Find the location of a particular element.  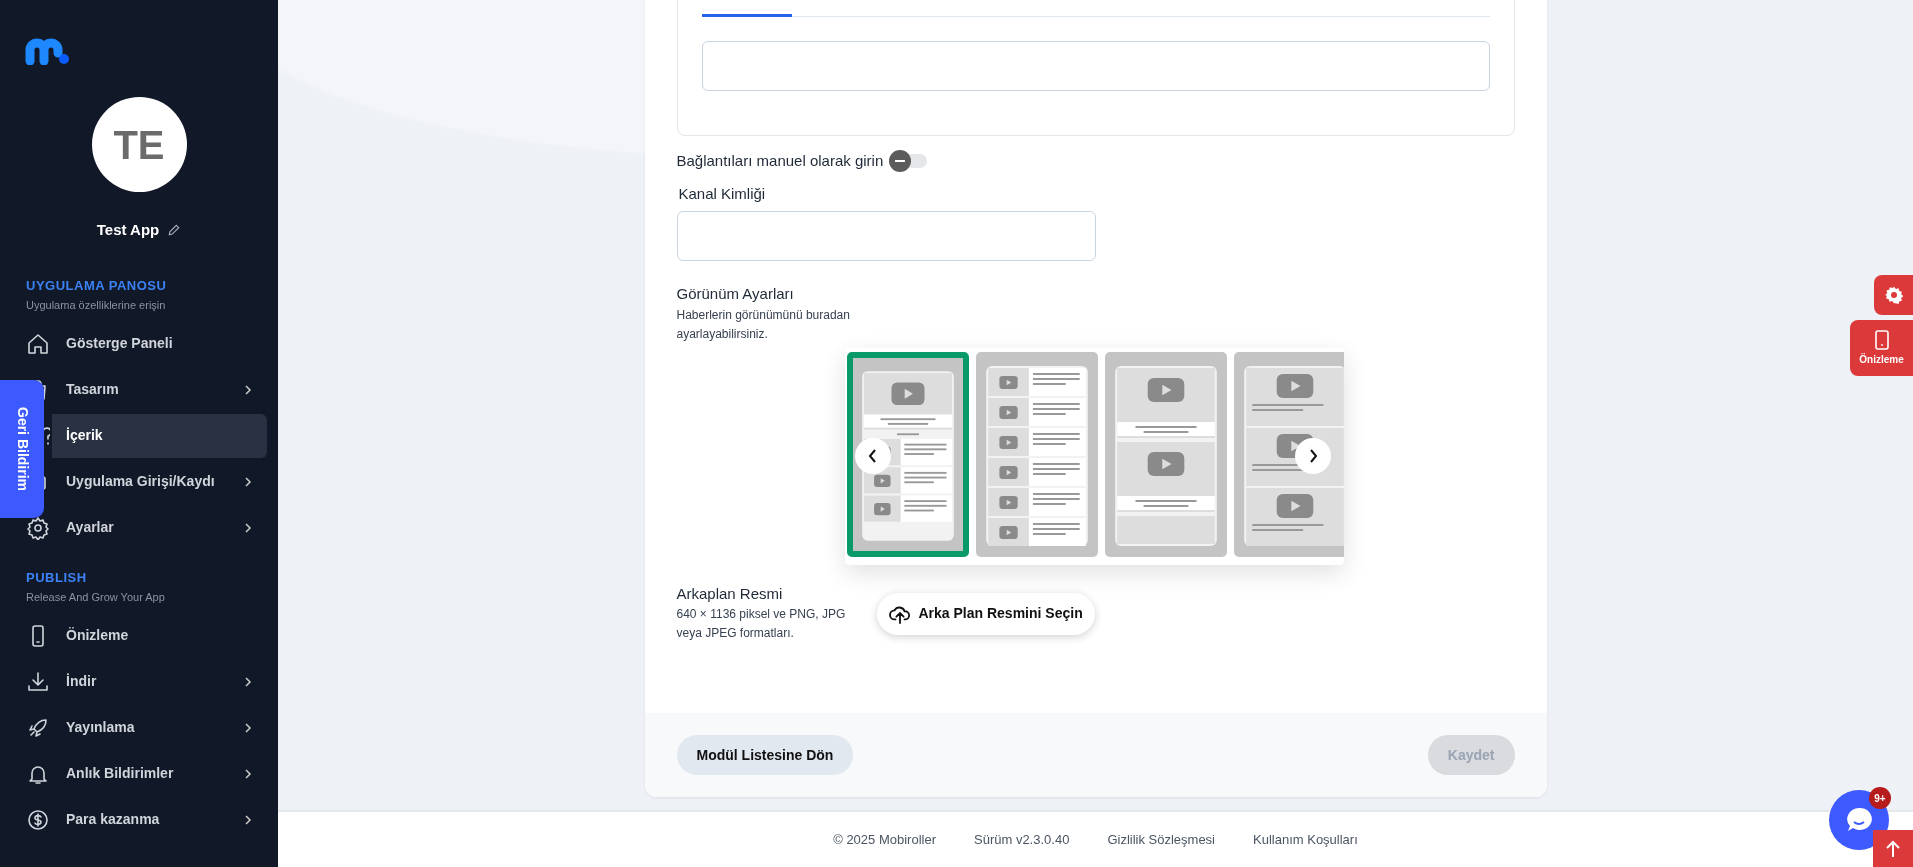

footer-text: Sürüm v2.3.0.40 is located at coordinates (1022, 839).